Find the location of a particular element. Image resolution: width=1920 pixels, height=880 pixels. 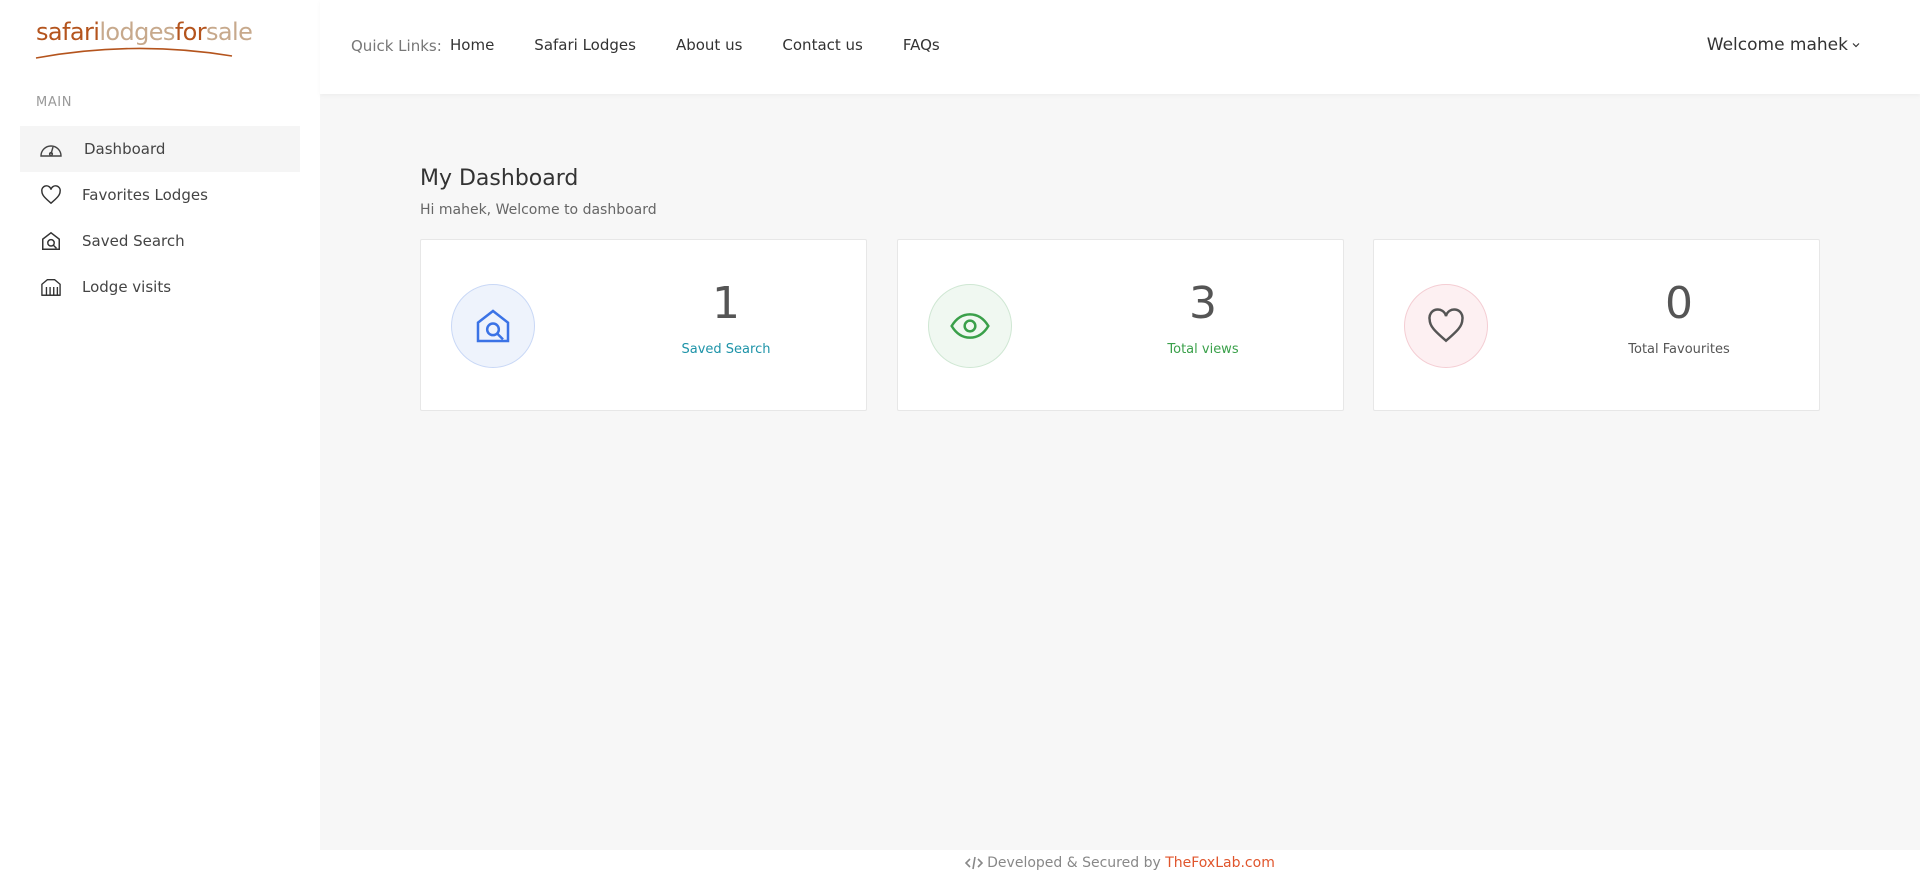

chevron-down-icon is located at coordinates (1856, 45).